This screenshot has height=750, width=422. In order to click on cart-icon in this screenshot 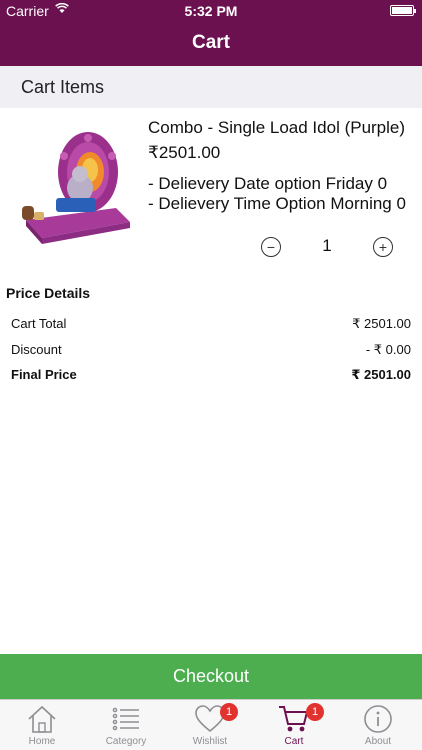, I will do `click(294, 719)`.